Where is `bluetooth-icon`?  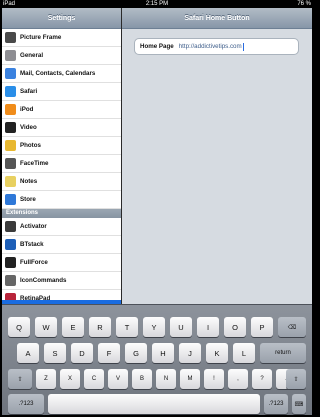 bluetooth-icon is located at coordinates (10, 244).